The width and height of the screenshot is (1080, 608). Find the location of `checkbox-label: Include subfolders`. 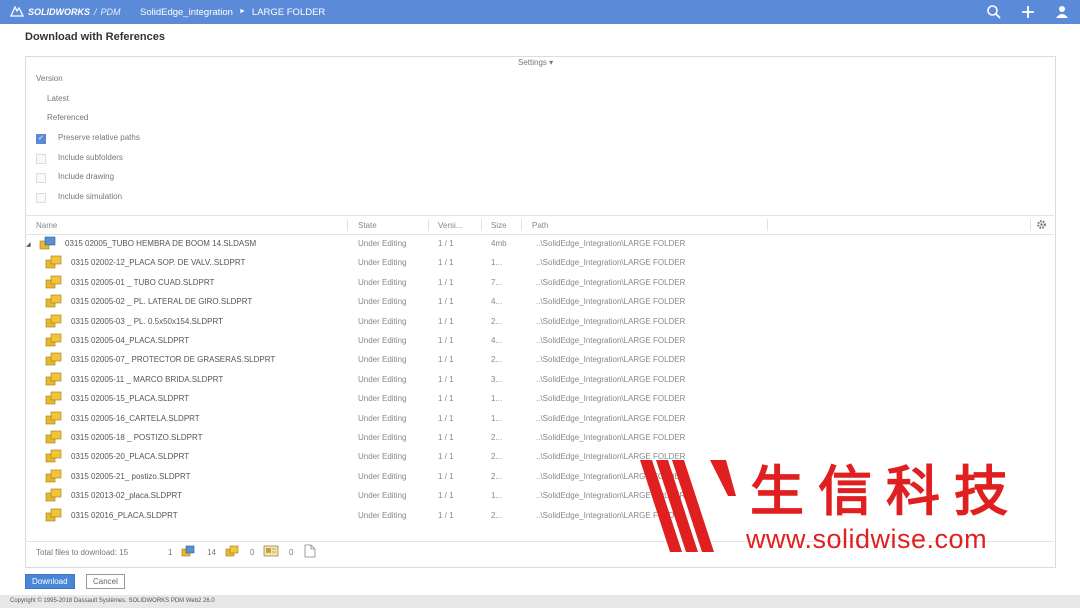

checkbox-label: Include subfolders is located at coordinates (90, 157).